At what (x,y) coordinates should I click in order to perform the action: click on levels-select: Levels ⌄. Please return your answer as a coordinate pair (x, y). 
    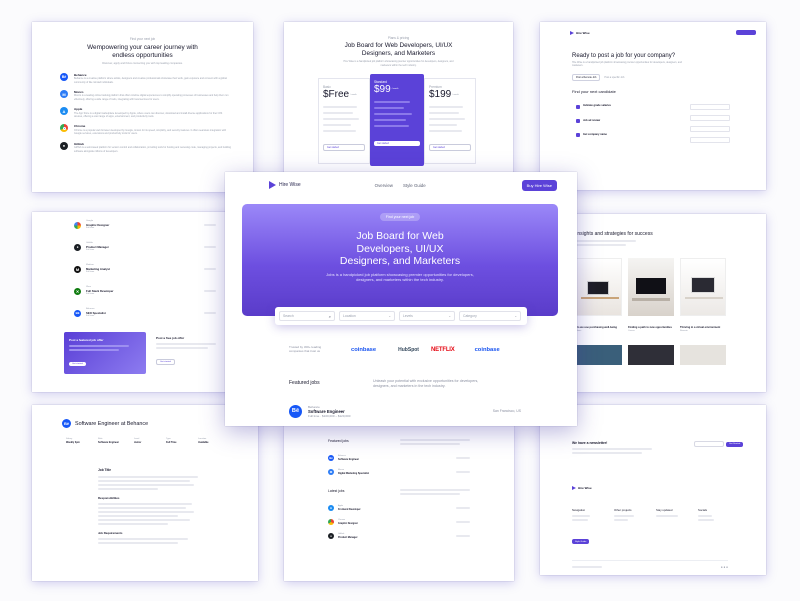
    Looking at the image, I should click on (427, 316).